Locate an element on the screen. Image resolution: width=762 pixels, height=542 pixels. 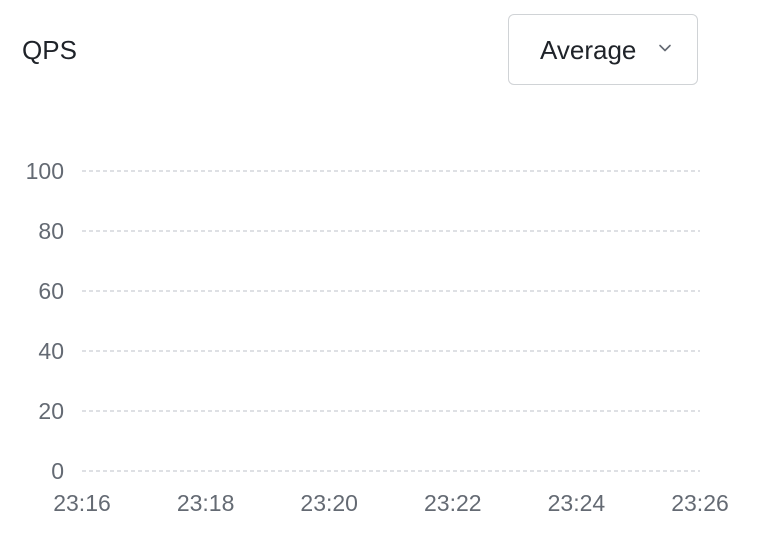
x-tick-label: 23:16 is located at coordinates (82, 503).